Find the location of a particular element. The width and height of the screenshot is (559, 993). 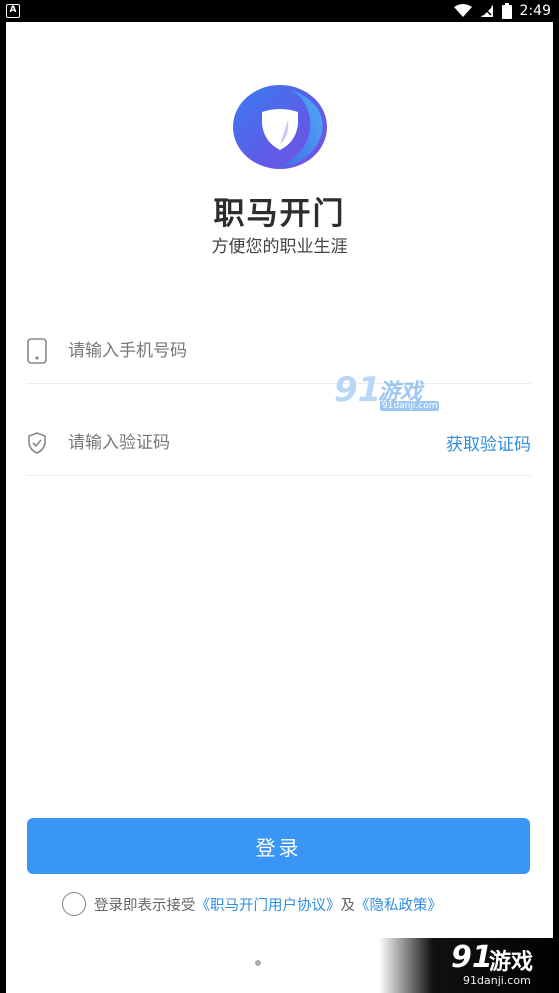

signal-icon is located at coordinates (486, 11).